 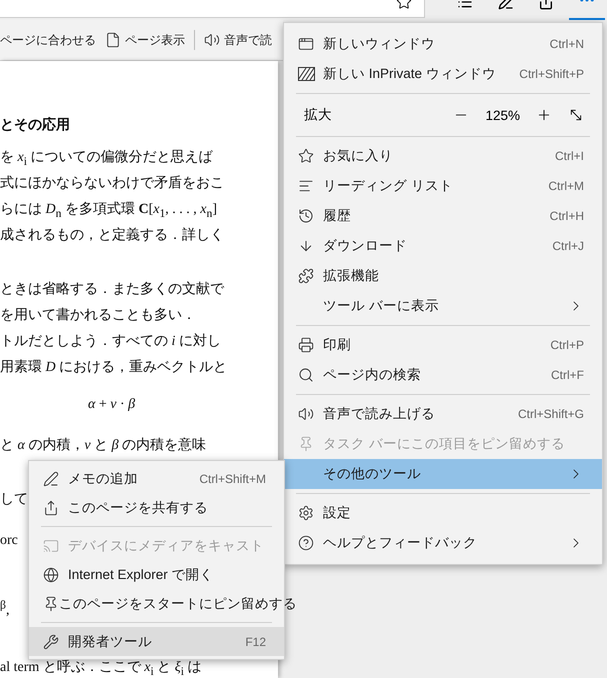 I want to click on document-text: 成されるもの，と定義する．詳しく, so click(x=112, y=235).